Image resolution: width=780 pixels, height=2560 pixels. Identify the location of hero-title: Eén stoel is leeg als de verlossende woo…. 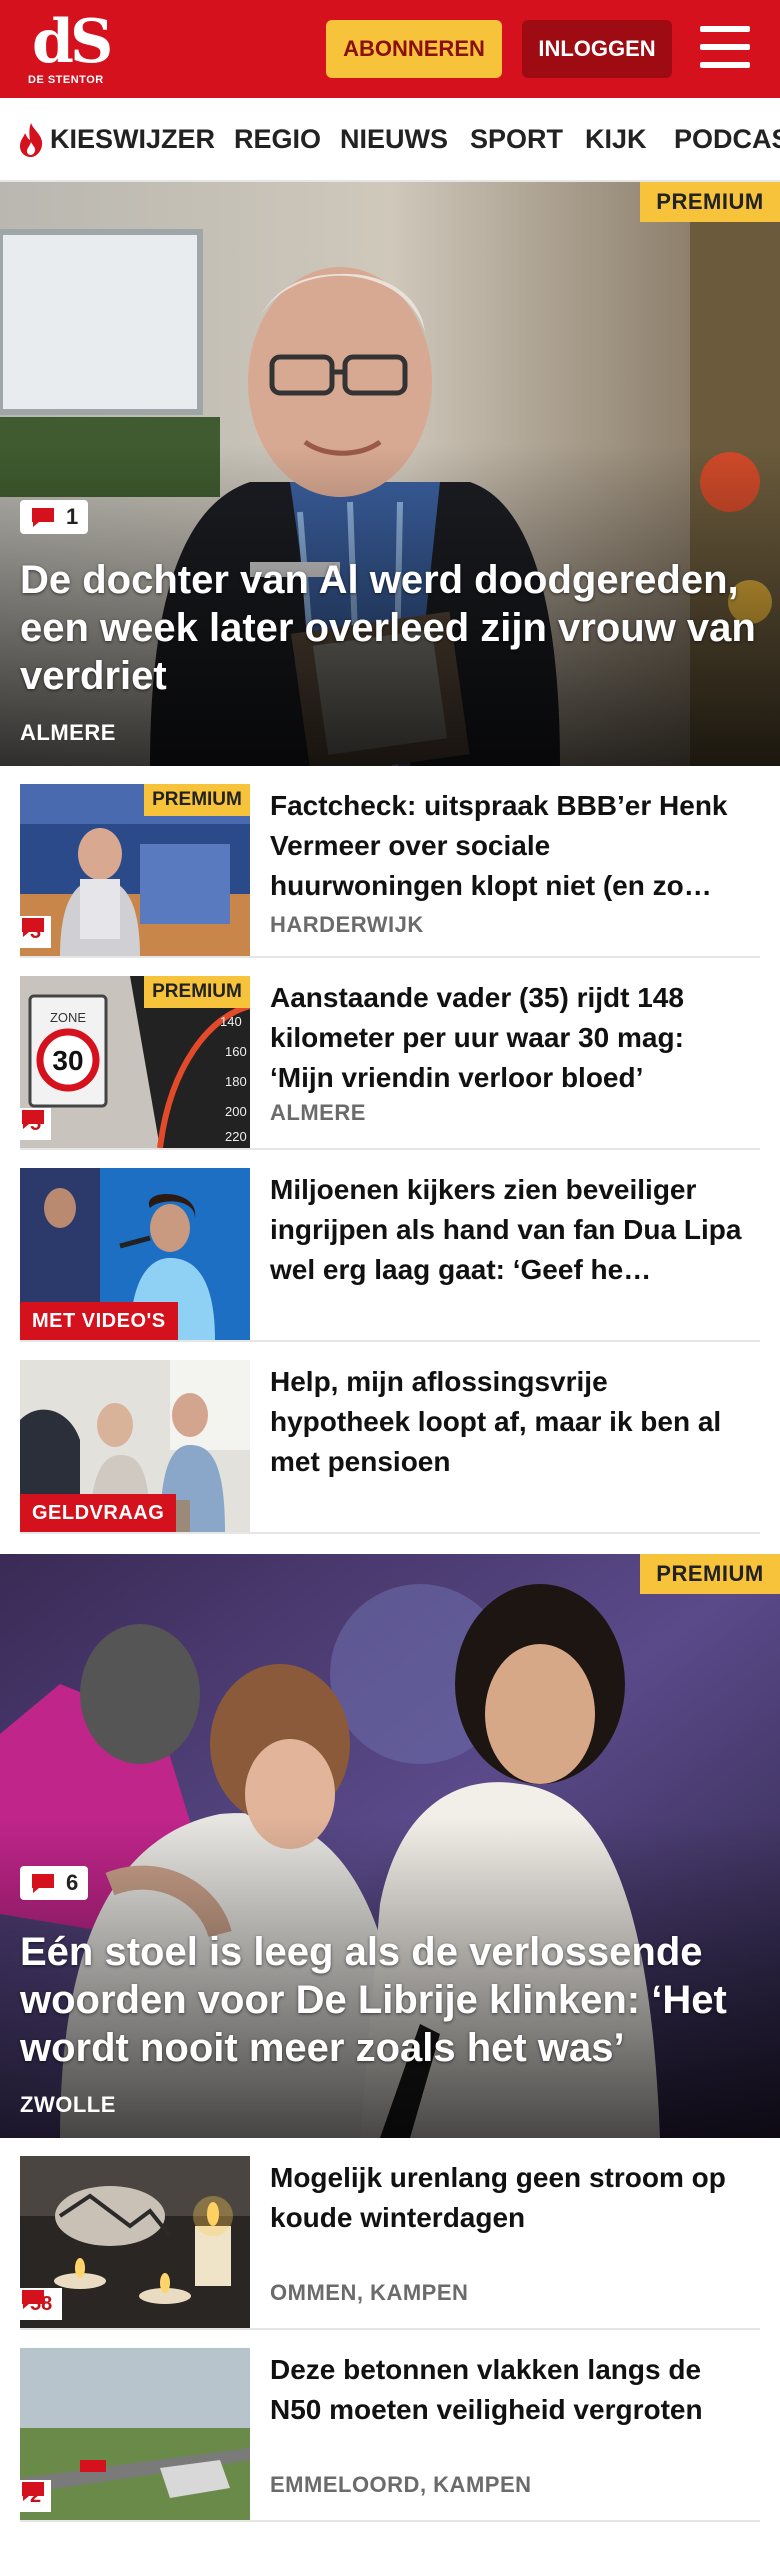
(390, 2000).